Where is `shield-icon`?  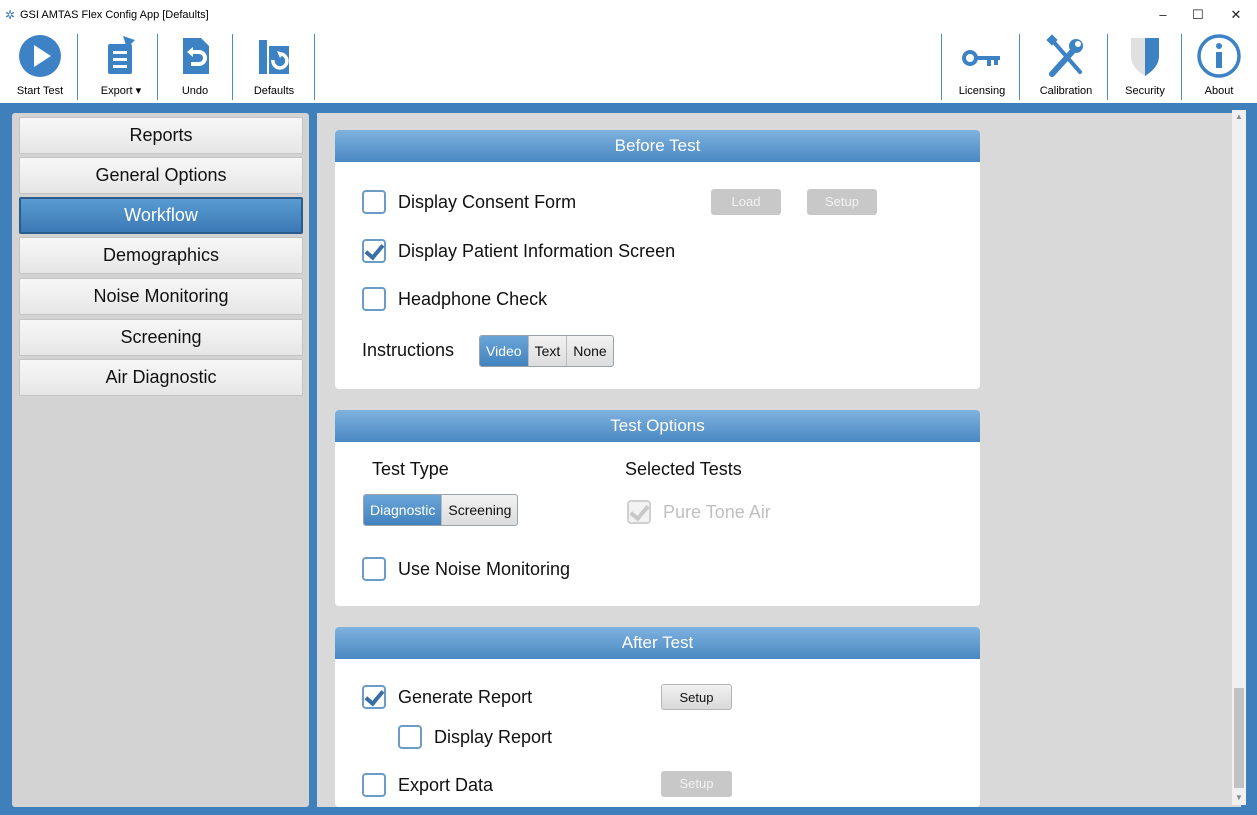
shield-icon is located at coordinates (1145, 58).